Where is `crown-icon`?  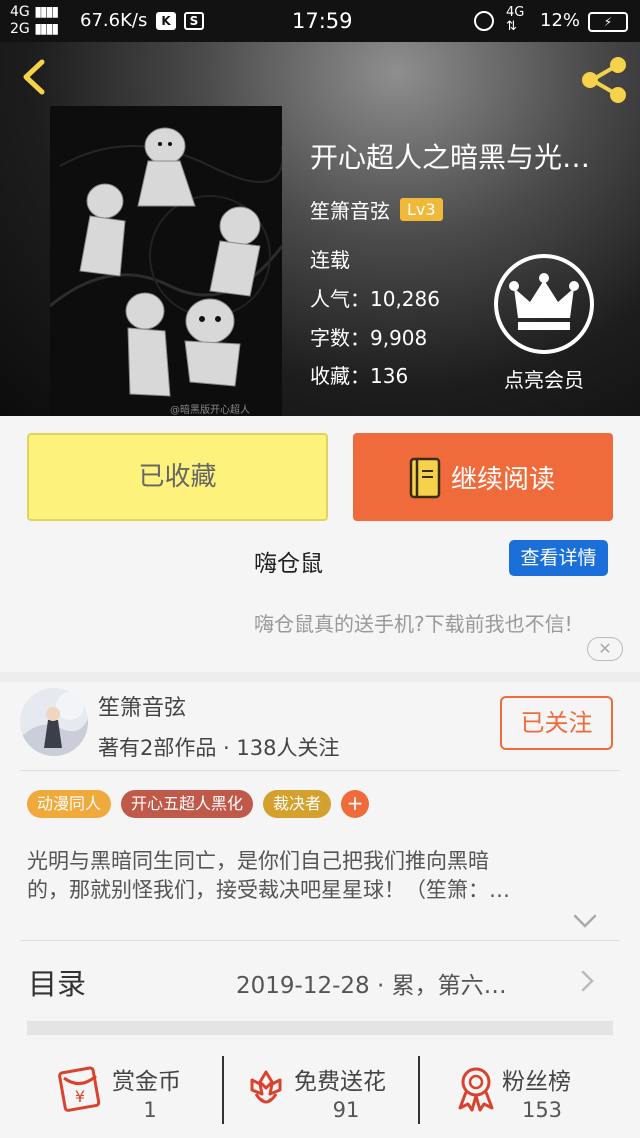 crown-icon is located at coordinates (544, 301).